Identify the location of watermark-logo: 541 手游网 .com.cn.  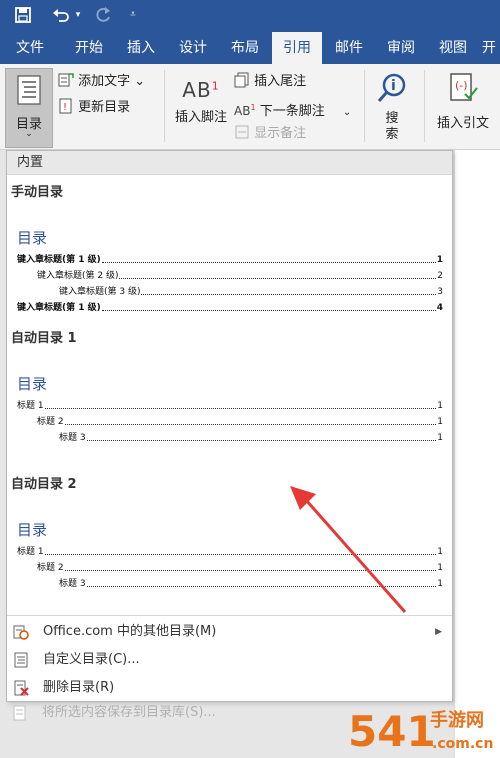
(420, 731).